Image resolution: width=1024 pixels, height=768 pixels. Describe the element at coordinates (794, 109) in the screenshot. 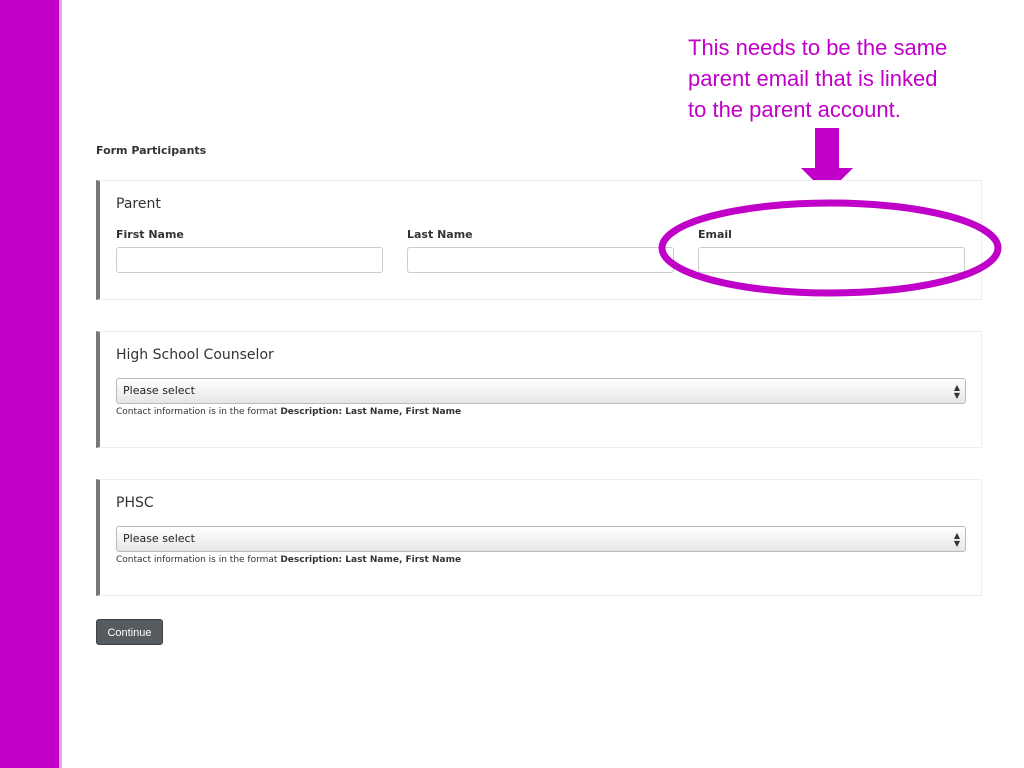

I see `annotation-line: to the parent account.` at that location.